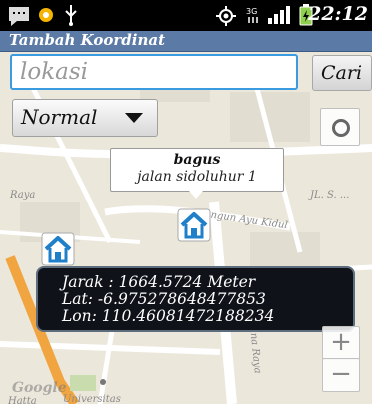  What do you see at coordinates (159, 282) in the screenshot?
I see `distance-text: Jarak : 1664.5724 Meter` at bounding box center [159, 282].